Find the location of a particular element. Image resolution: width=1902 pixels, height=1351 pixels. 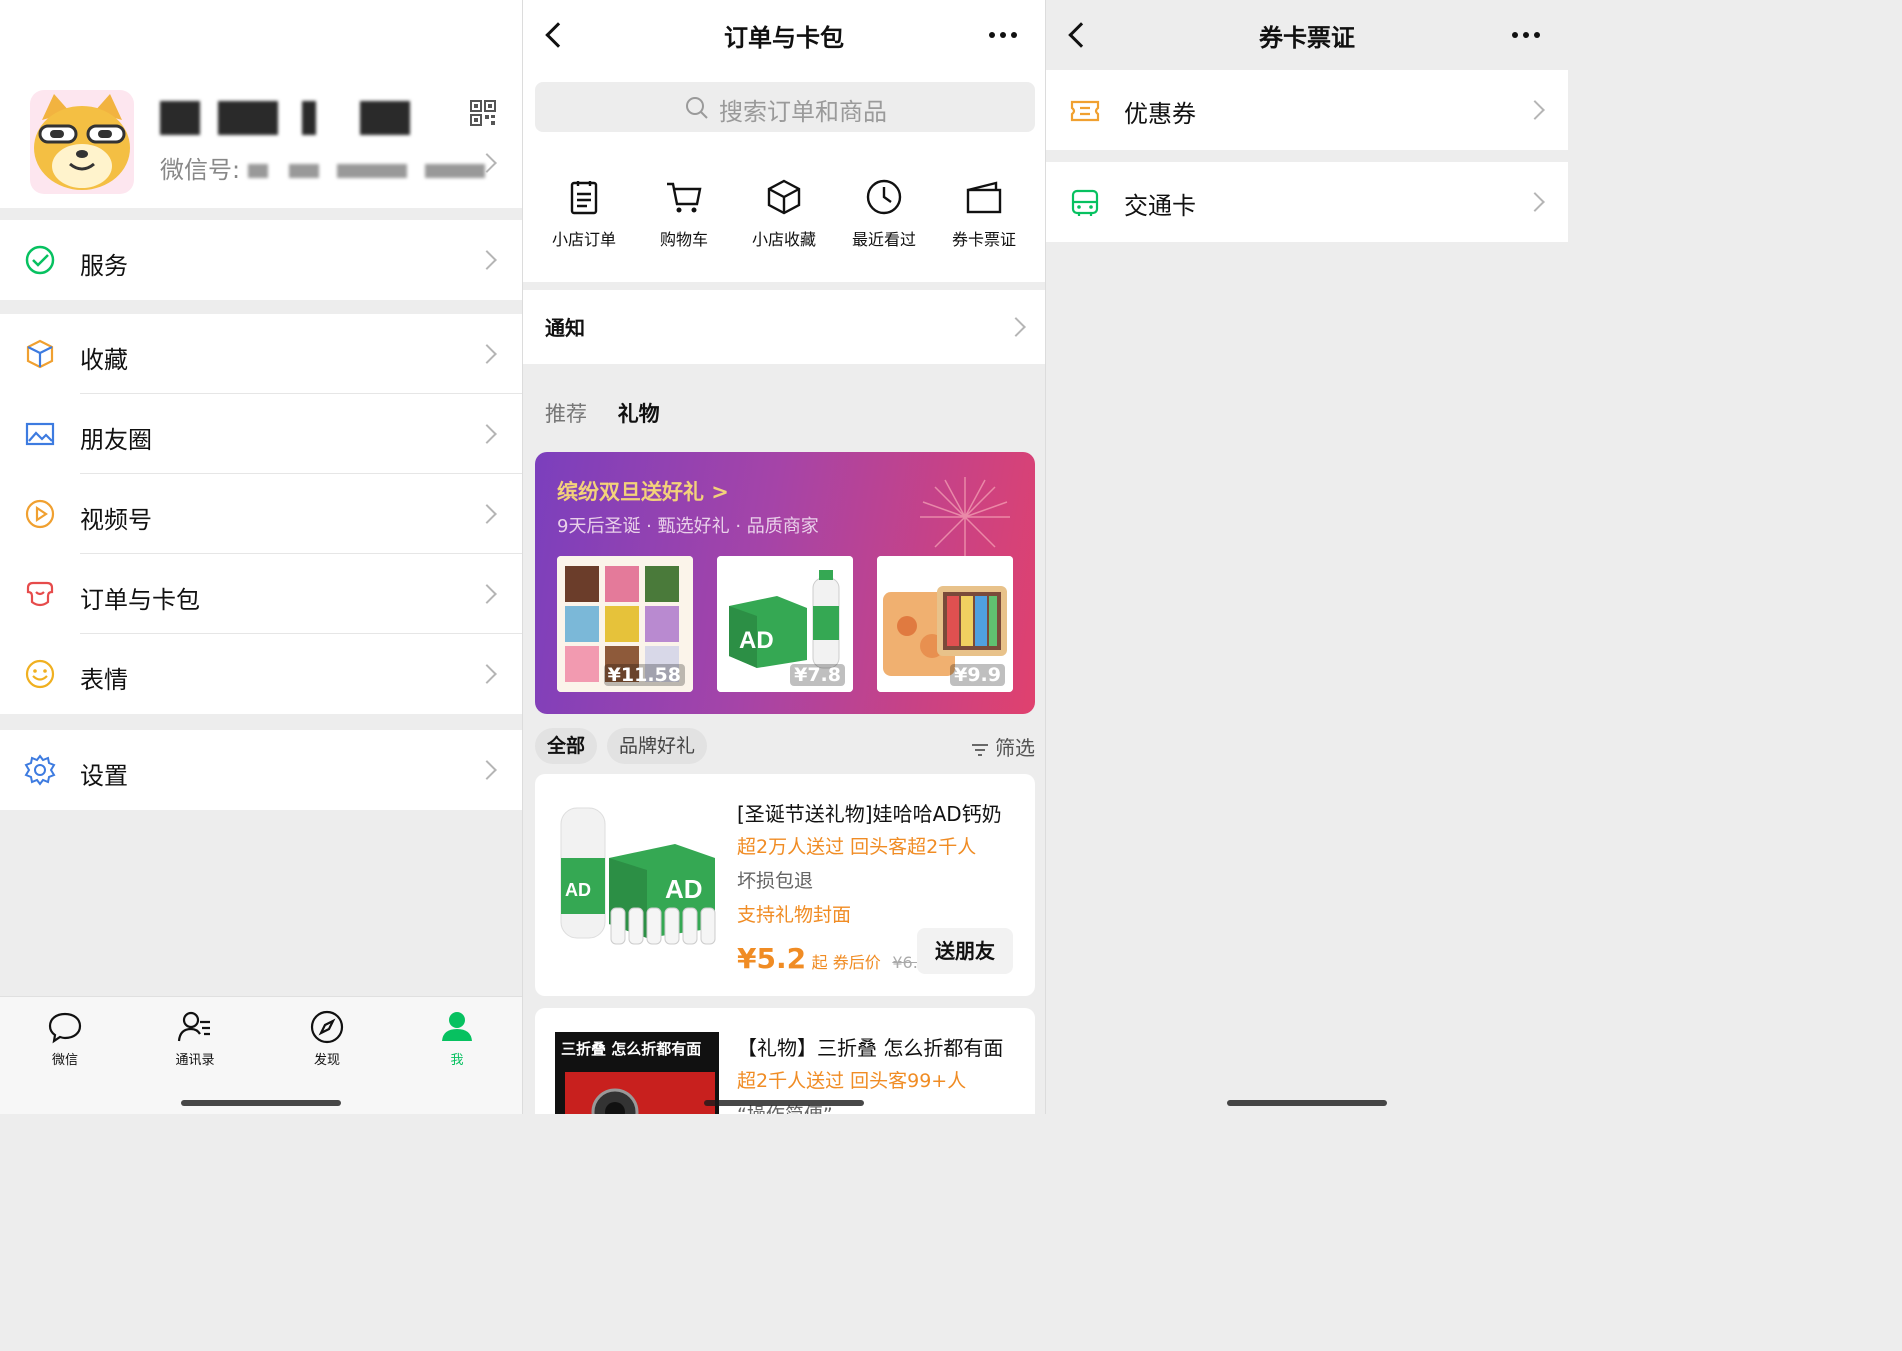

gift-item: ¥11.58 is located at coordinates (625, 624).